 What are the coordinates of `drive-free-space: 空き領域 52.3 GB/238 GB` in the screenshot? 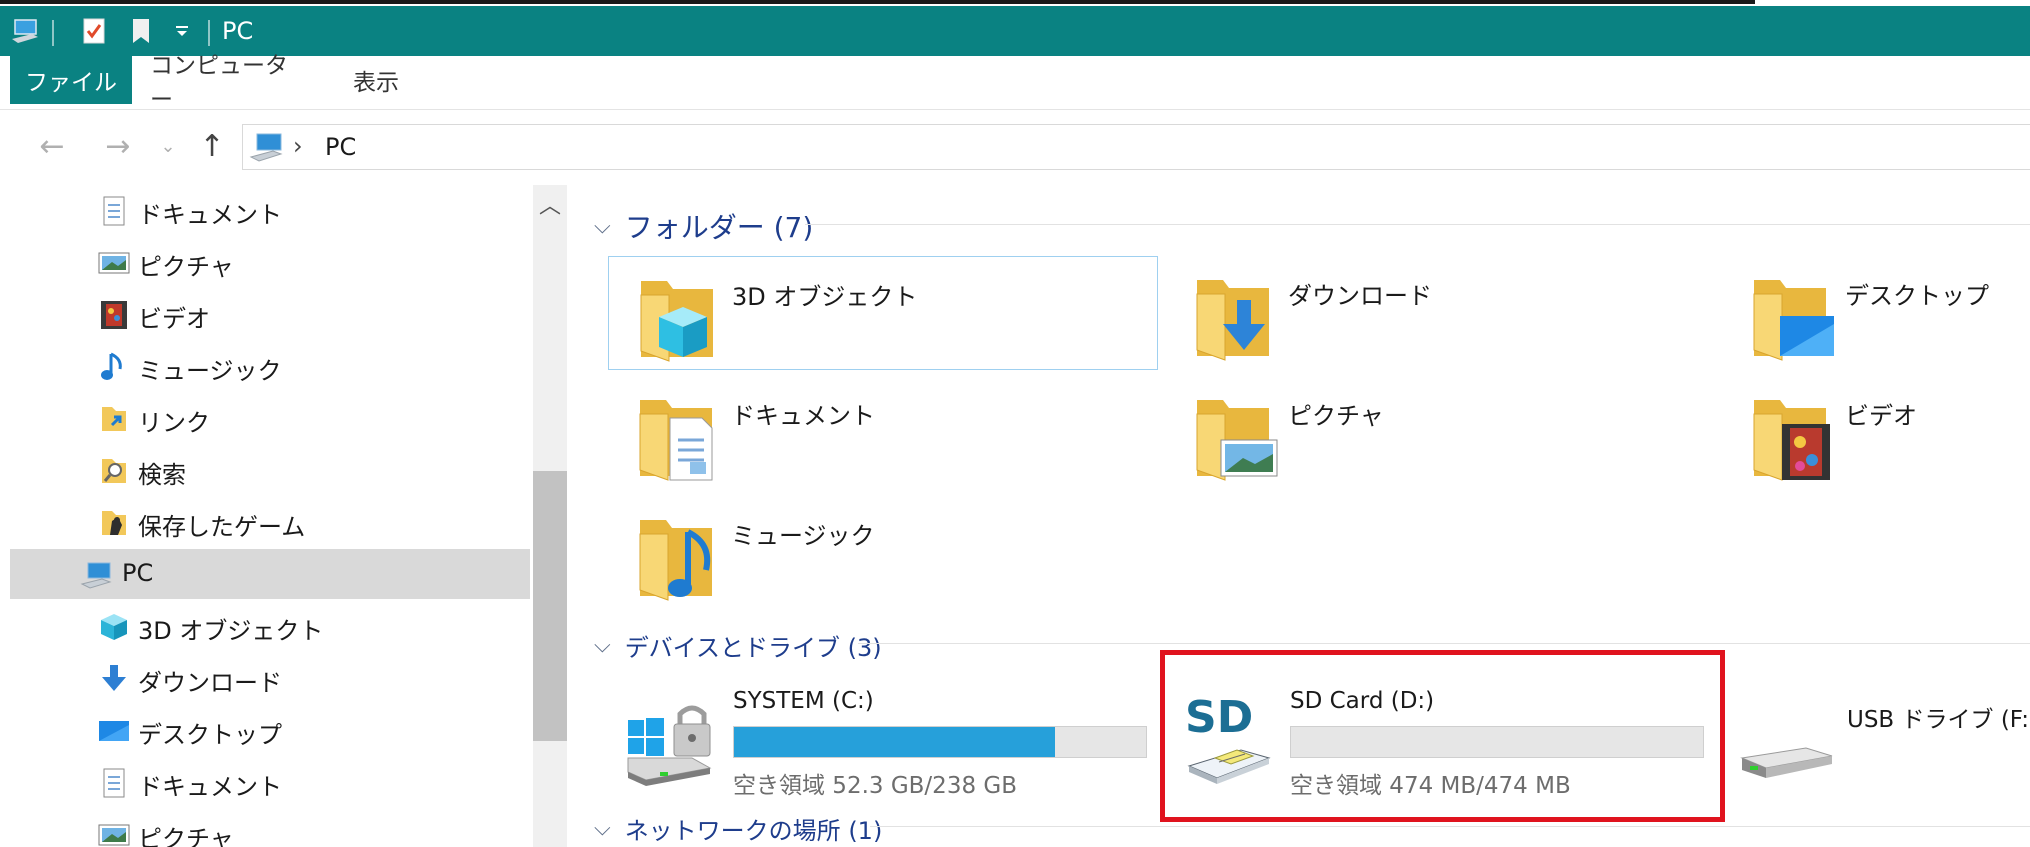 It's located at (875, 786).